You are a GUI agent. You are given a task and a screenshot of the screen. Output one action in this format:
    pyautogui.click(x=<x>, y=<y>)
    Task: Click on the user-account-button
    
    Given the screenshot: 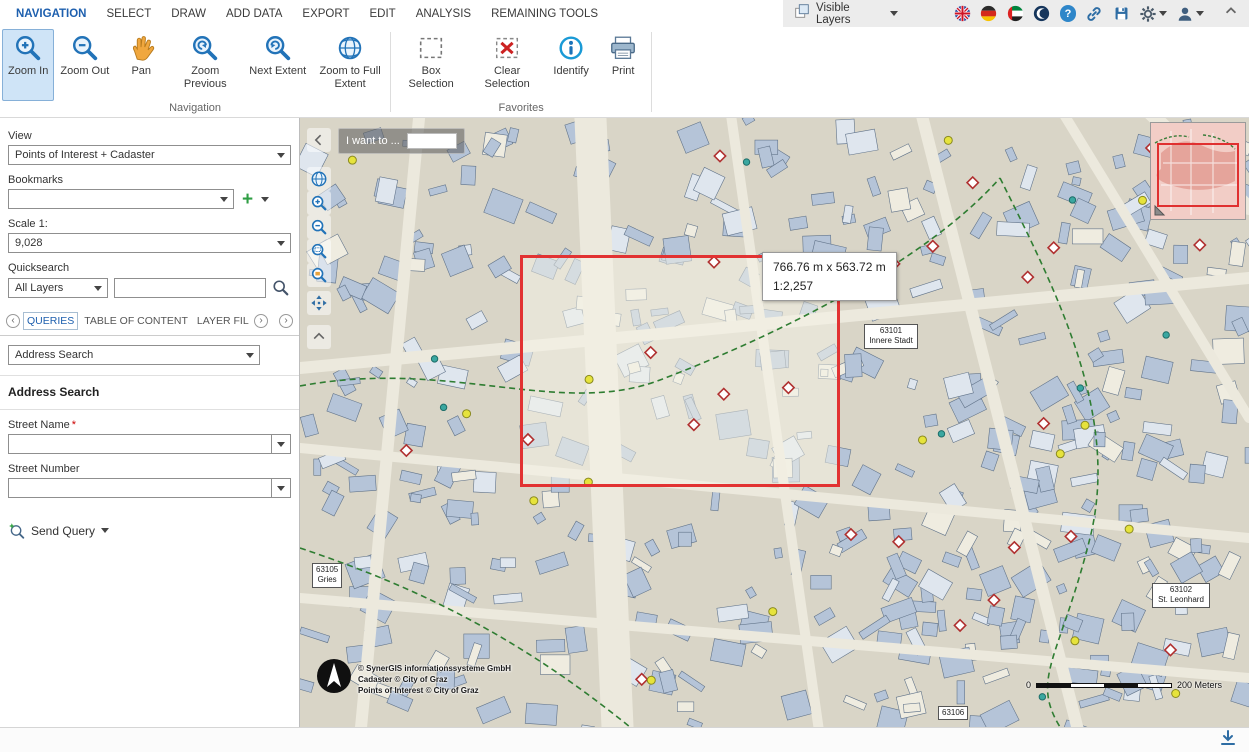 What is the action you would take?
    pyautogui.click(x=1190, y=14)
    